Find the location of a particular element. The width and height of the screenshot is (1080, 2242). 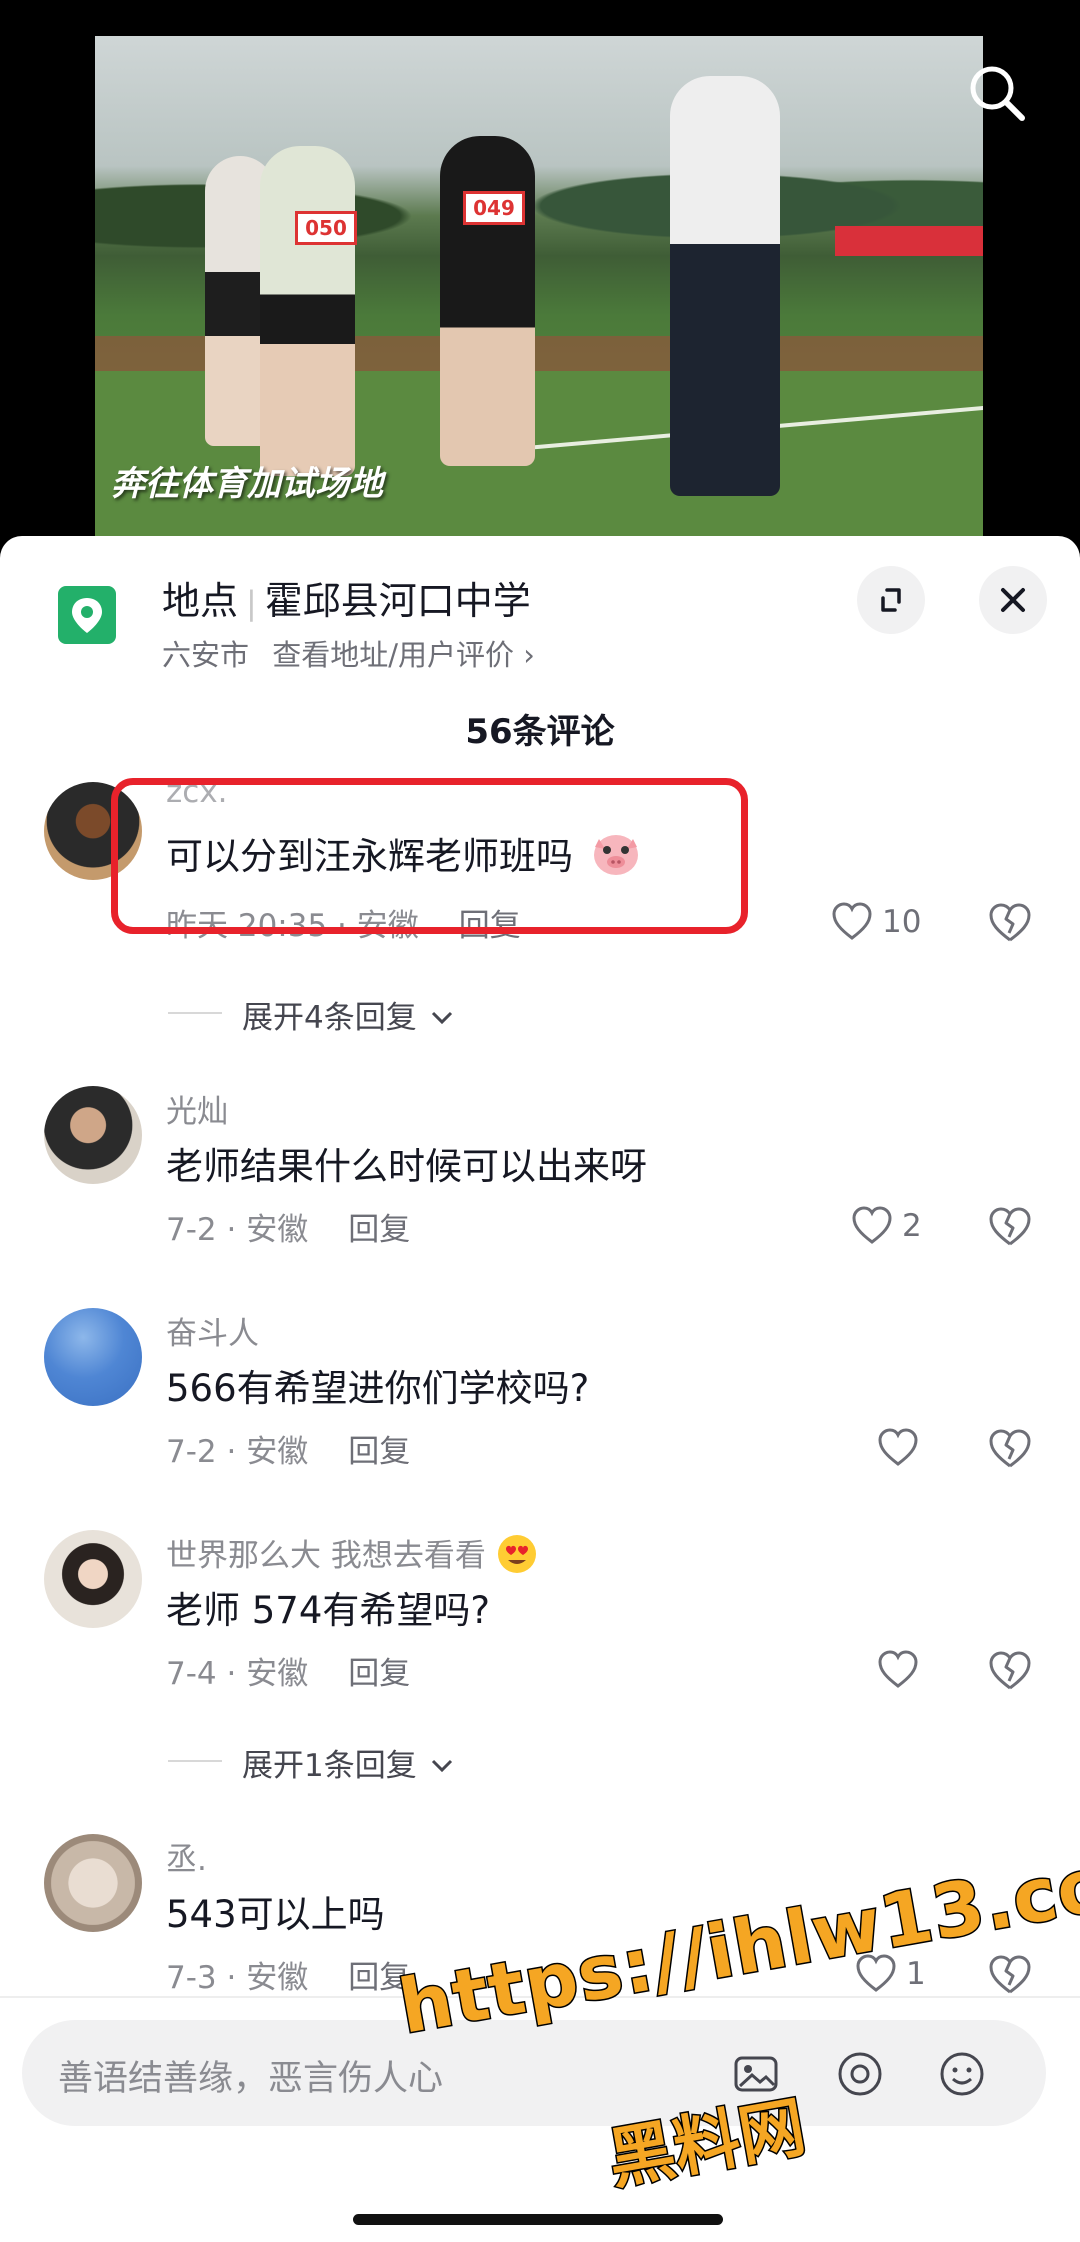

location-title: 地点 | 霍邱县河口中学 is located at coordinates (346, 597).